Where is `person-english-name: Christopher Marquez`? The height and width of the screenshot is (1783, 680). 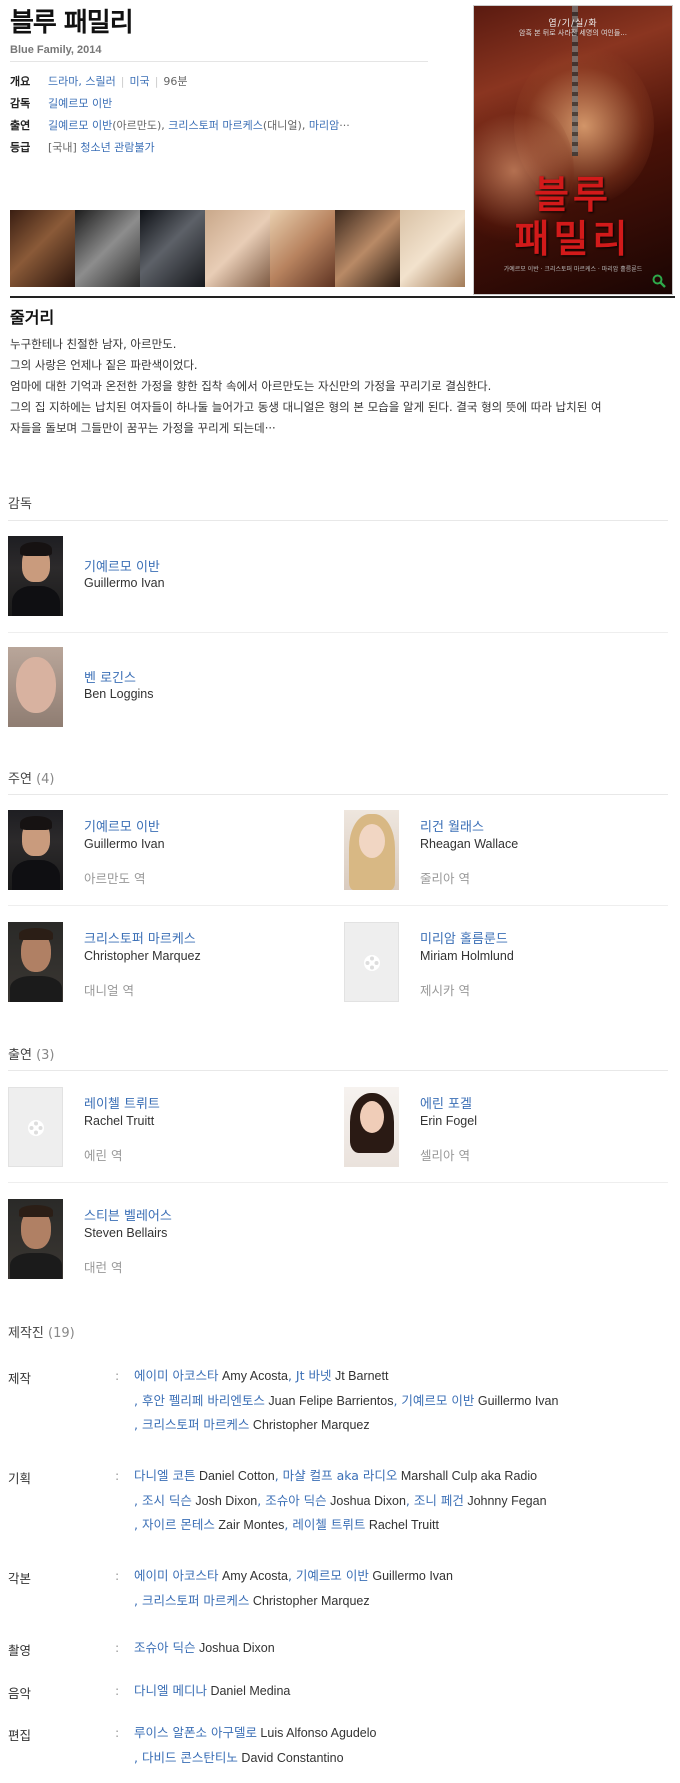 person-english-name: Christopher Marquez is located at coordinates (142, 956).